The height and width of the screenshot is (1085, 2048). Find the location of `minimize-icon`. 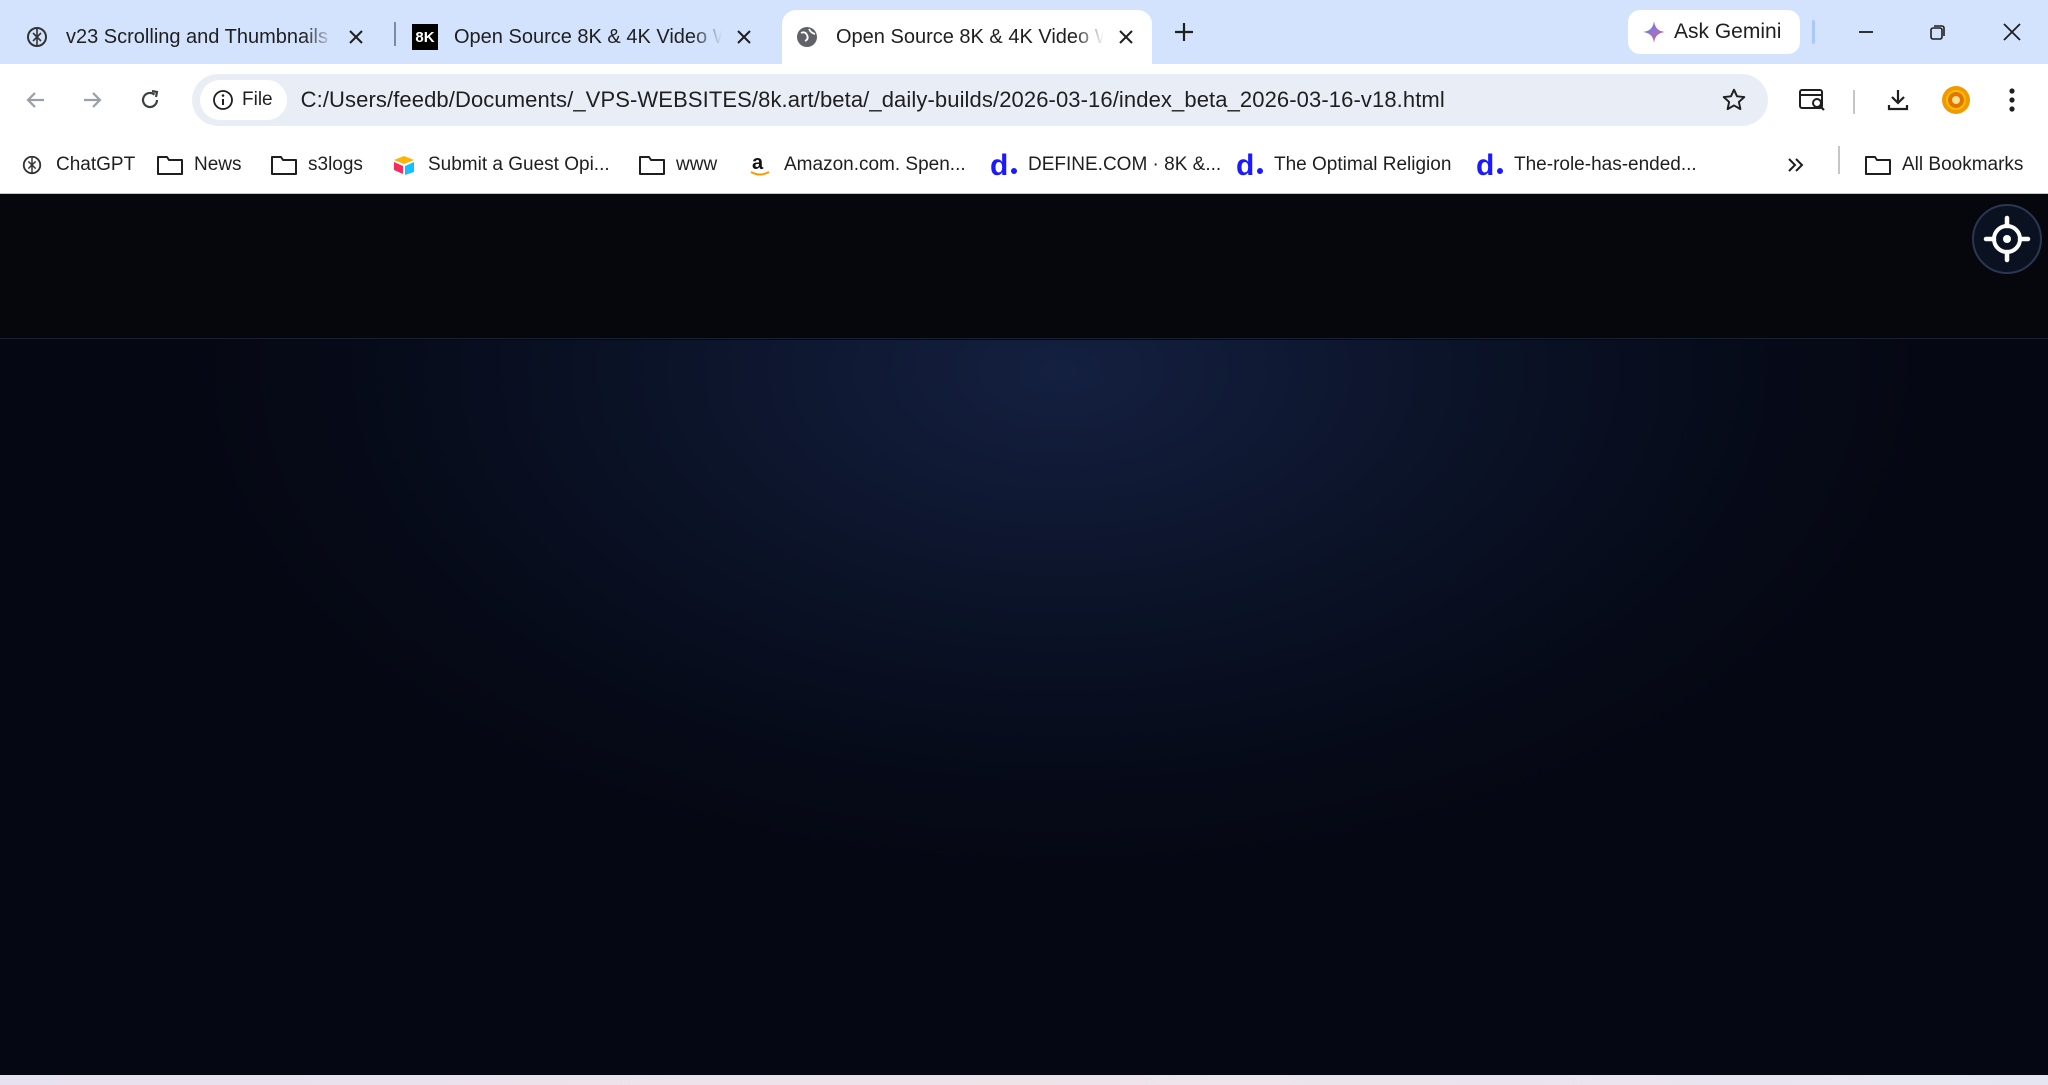

minimize-icon is located at coordinates (1866, 32).